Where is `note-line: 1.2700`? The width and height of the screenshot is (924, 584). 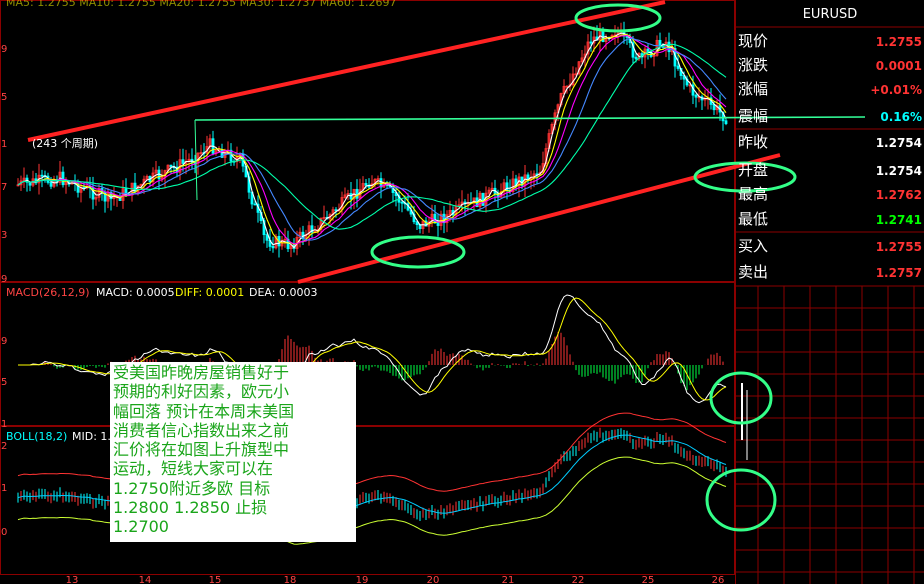
note-line: 1.2700 is located at coordinates (141, 527).